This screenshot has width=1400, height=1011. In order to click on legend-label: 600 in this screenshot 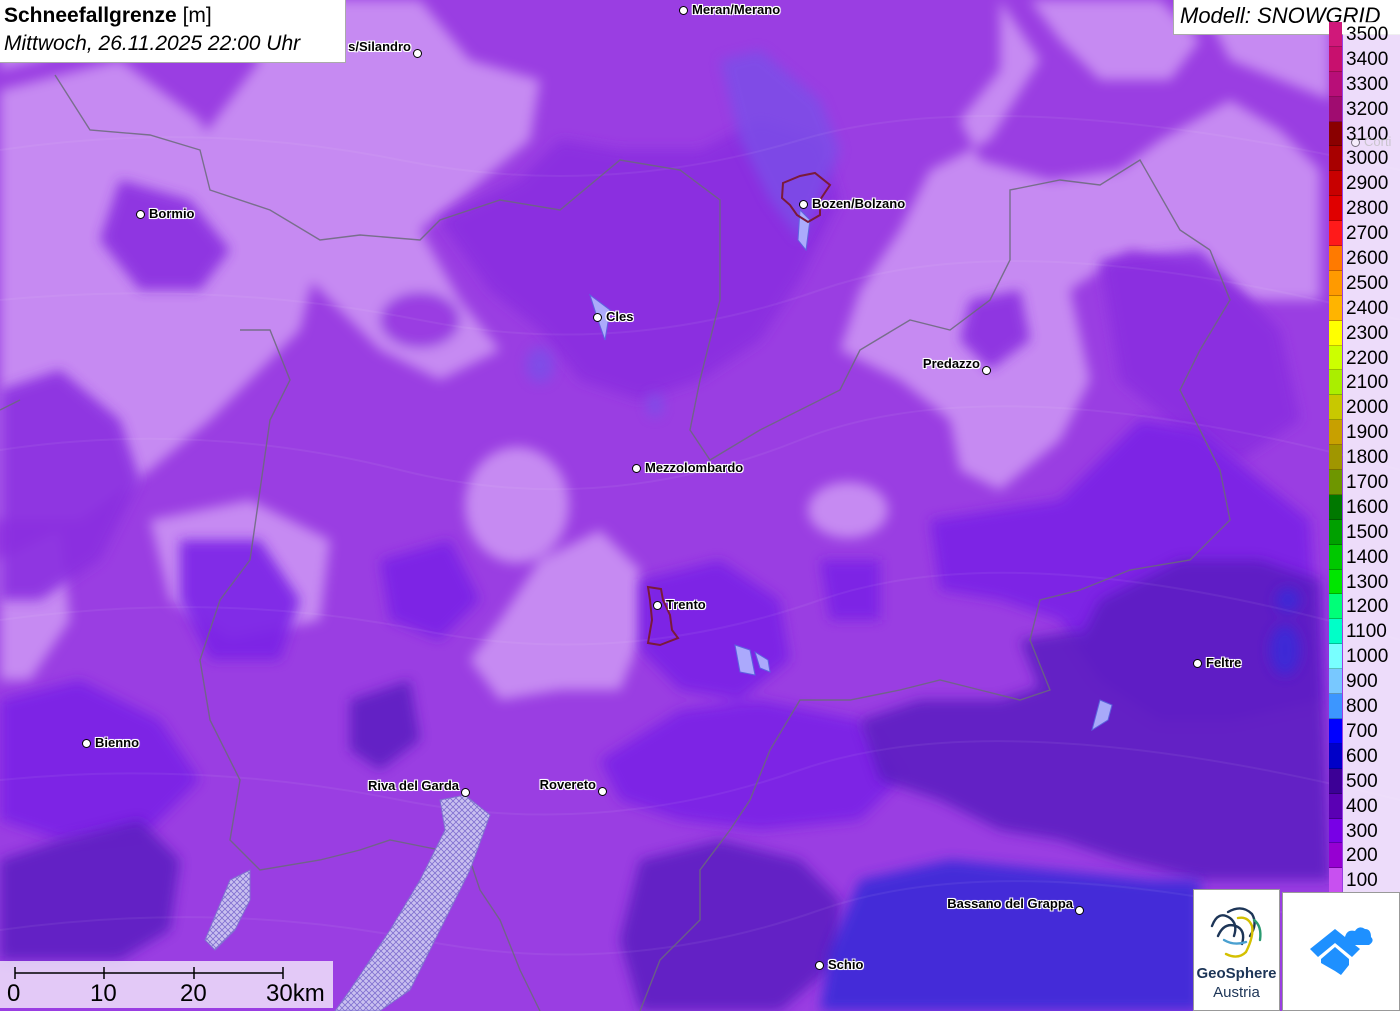, I will do `click(1371, 756)`.